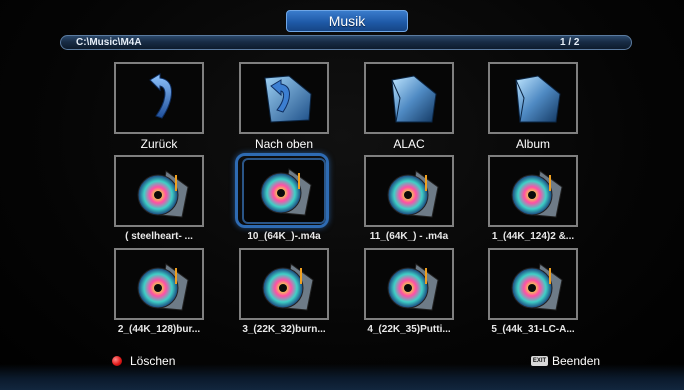 The height and width of the screenshot is (390, 684). What do you see at coordinates (539, 361) in the screenshot?
I see `exit-key-icon: EXIT` at bounding box center [539, 361].